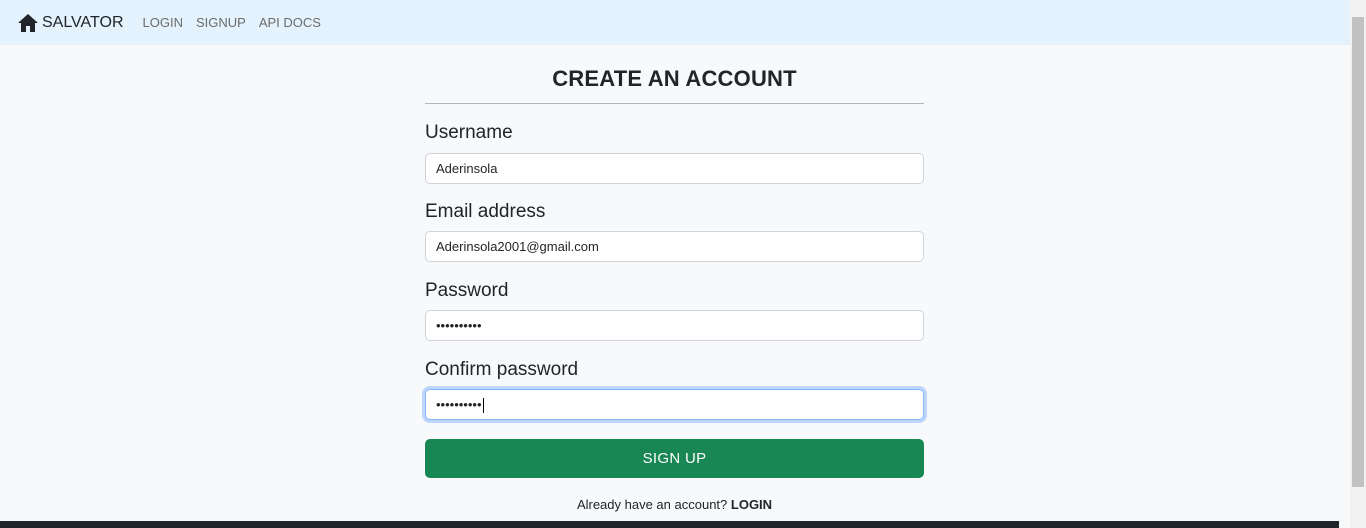  Describe the element at coordinates (459, 404) in the screenshot. I see `confirm-password-value: ••••••••••` at that location.